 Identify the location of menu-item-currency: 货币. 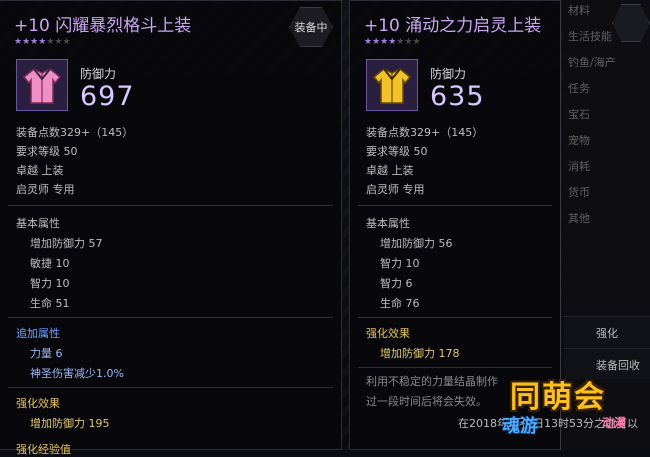
(579, 192).